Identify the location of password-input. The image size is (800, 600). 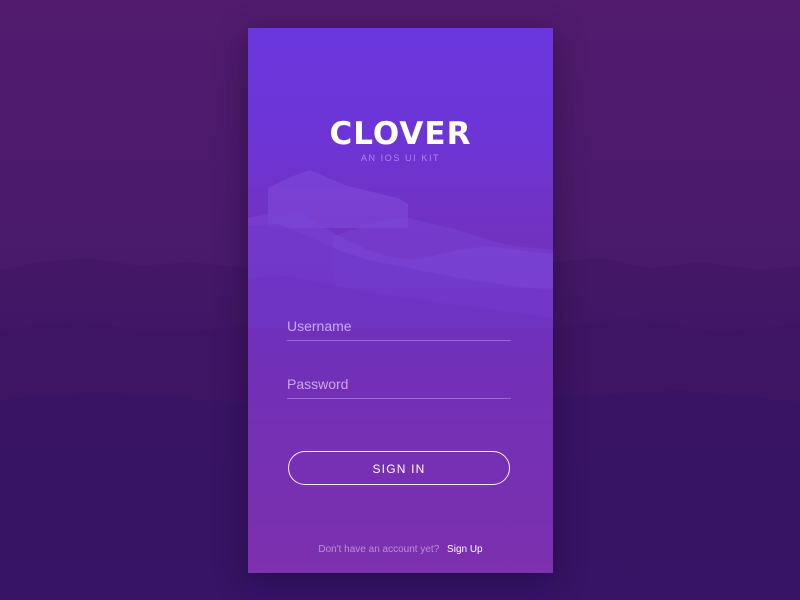
(399, 384).